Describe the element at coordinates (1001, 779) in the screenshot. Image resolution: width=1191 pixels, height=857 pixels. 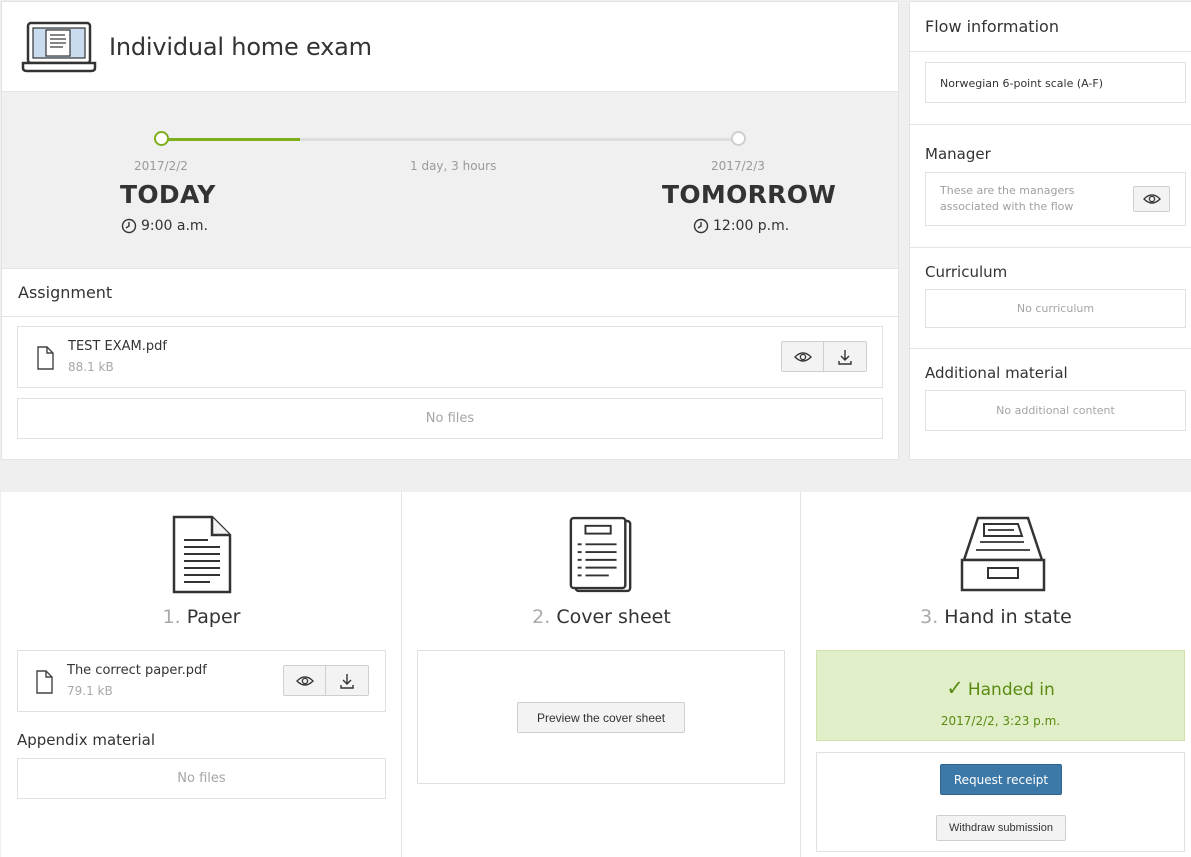
I see `request-receipt-button: Request receipt` at that location.